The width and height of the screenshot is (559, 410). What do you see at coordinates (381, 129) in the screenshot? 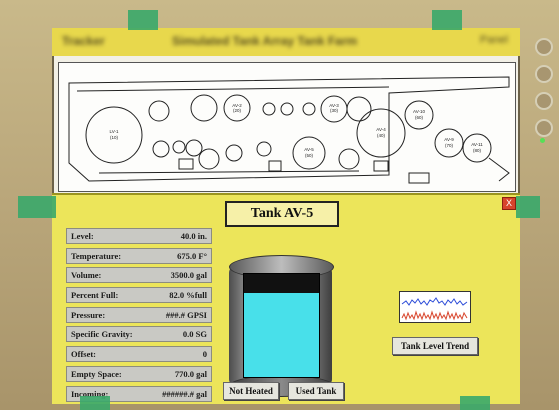
I see `svg-text: AV-4` at bounding box center [381, 129].